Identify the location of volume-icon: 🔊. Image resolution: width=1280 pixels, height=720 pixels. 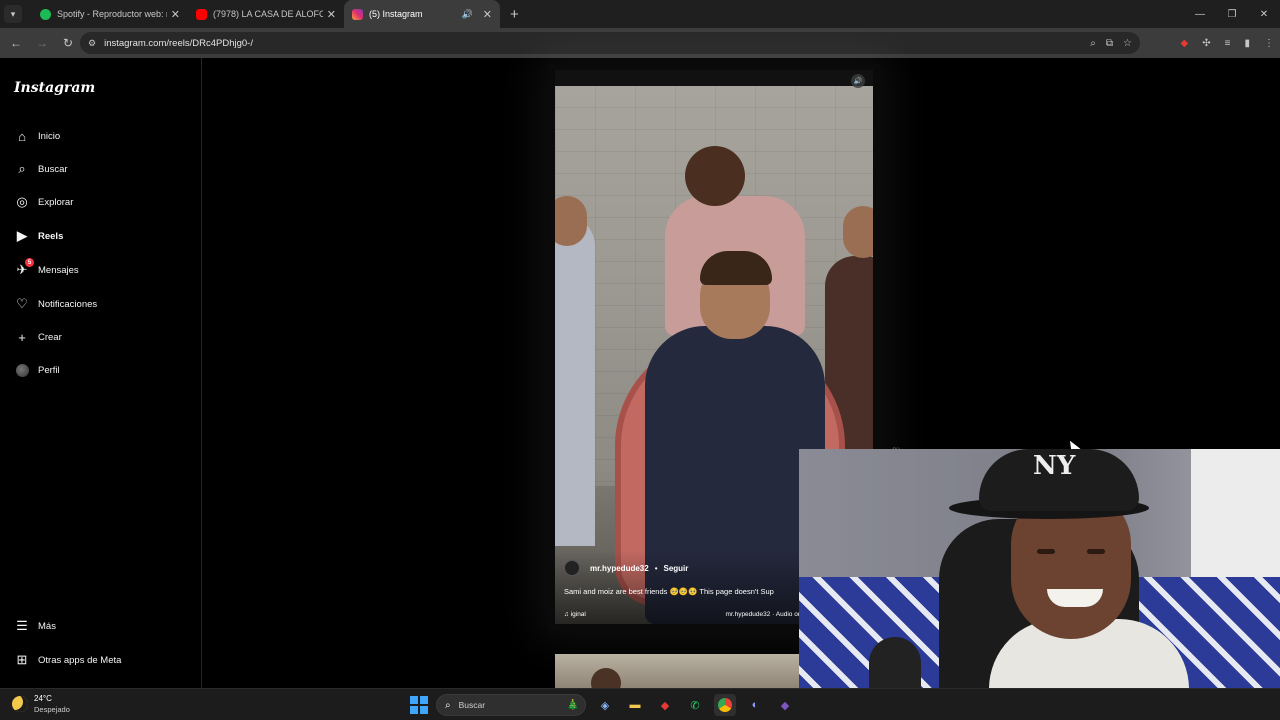
(858, 81).